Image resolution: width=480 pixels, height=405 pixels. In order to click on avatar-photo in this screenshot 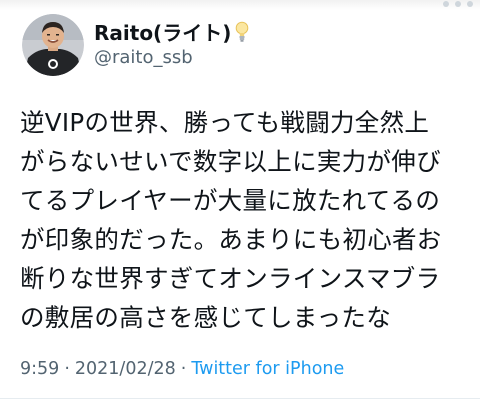, I will do `click(53, 45)`.